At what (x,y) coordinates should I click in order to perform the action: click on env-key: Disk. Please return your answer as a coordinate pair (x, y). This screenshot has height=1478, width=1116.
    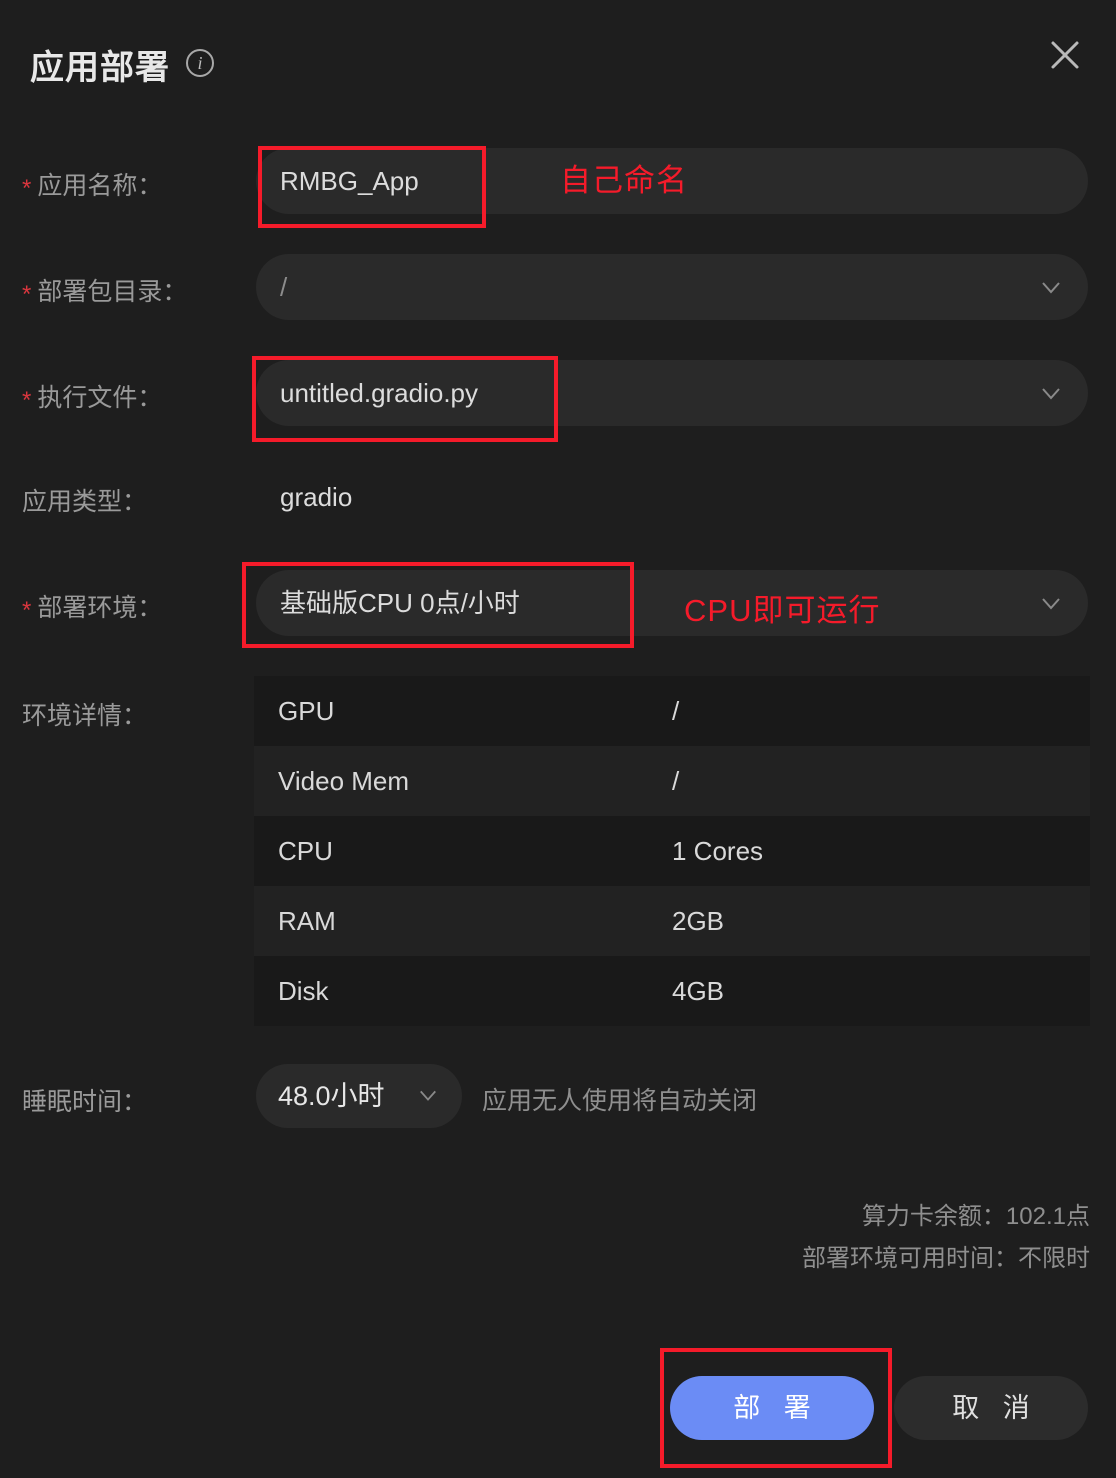
    Looking at the image, I should click on (303, 991).